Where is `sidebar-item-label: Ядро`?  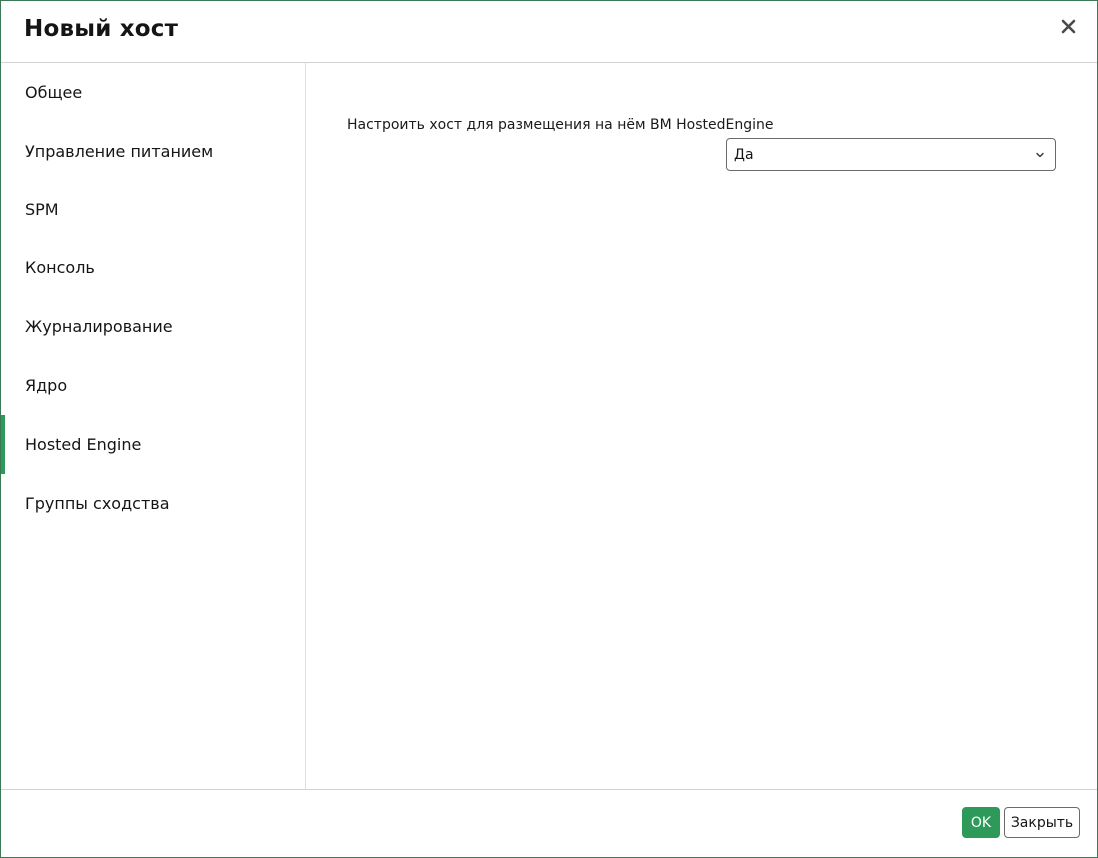 sidebar-item-label: Ядро is located at coordinates (46, 385).